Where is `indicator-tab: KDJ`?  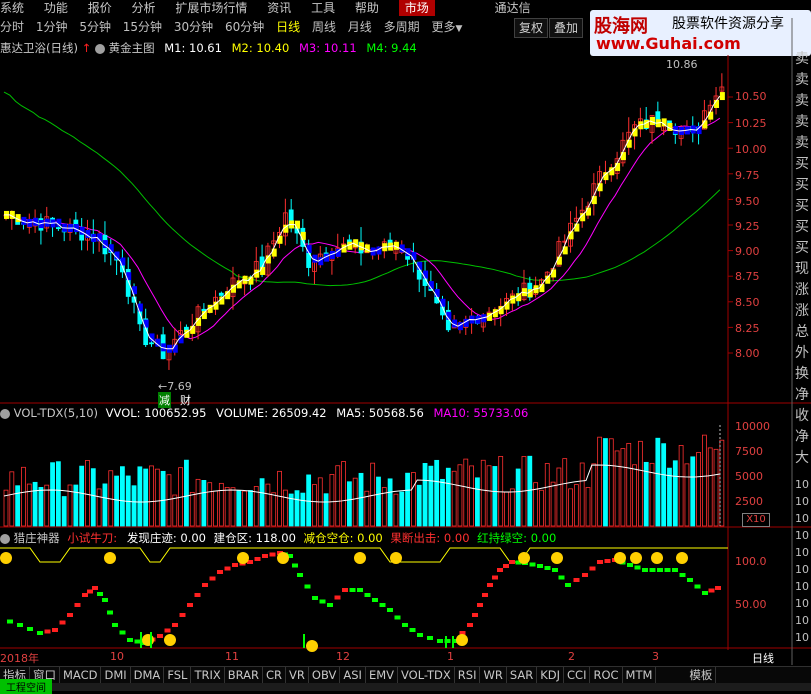
indicator-tab: KDJ is located at coordinates (551, 675).